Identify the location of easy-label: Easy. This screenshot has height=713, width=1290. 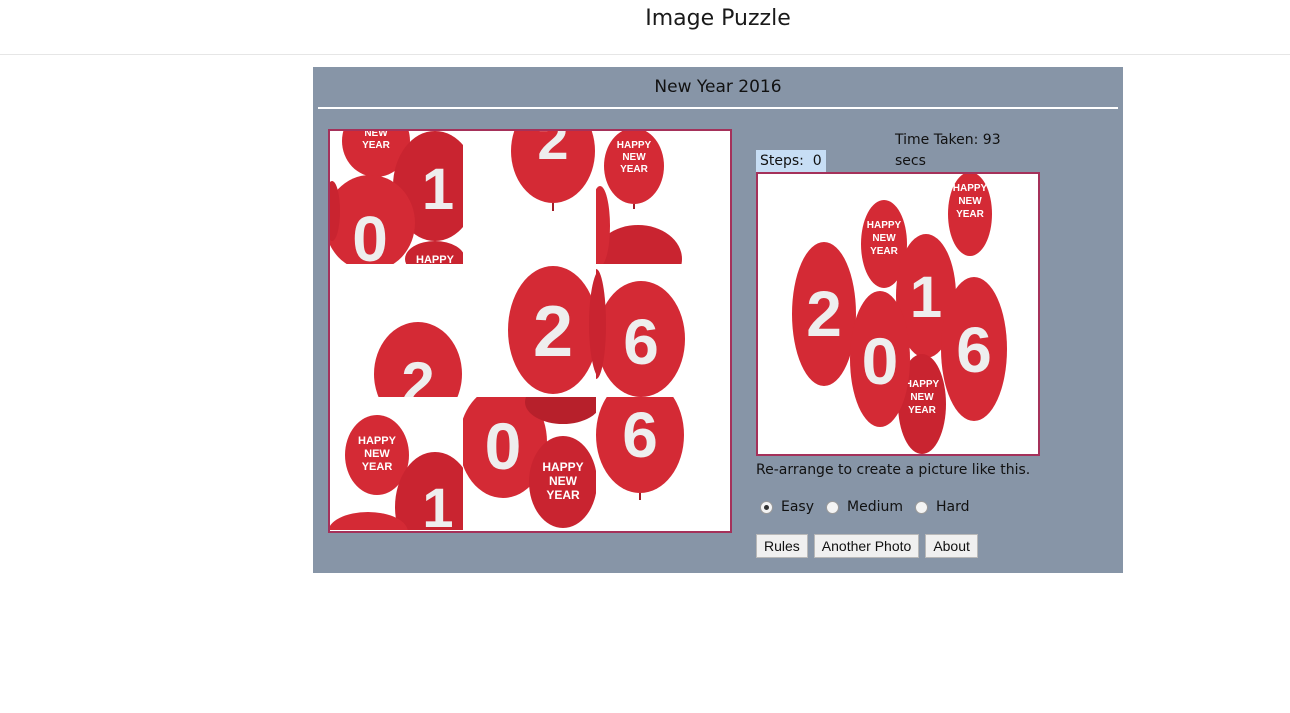
(798, 507).